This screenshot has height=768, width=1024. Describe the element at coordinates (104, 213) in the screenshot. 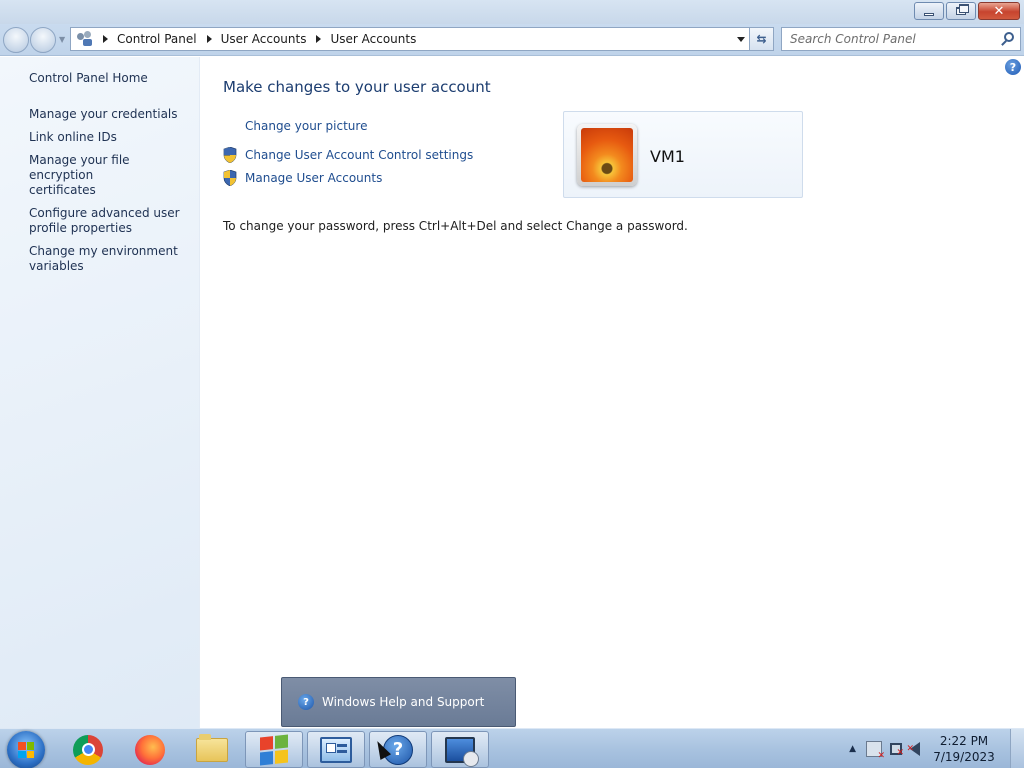

I see `link-line: Configure advanced user` at that location.